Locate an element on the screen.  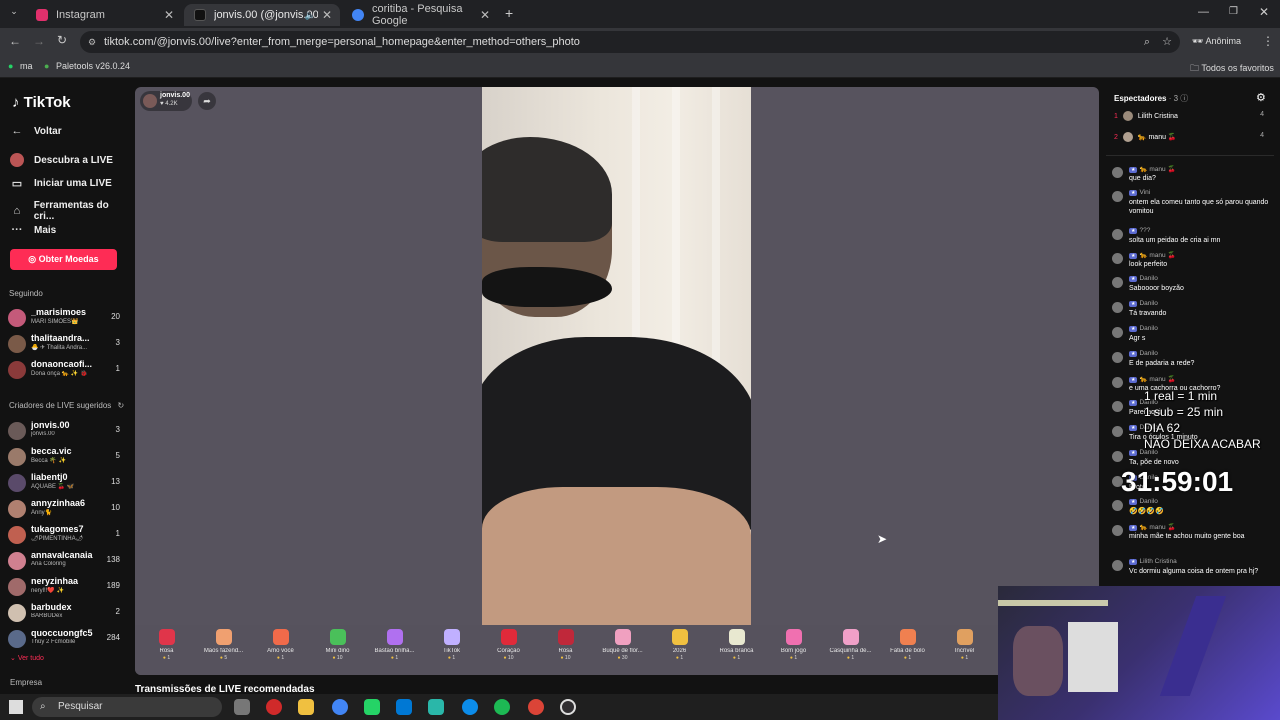
app-teal-icon is located at coordinates (436, 707).